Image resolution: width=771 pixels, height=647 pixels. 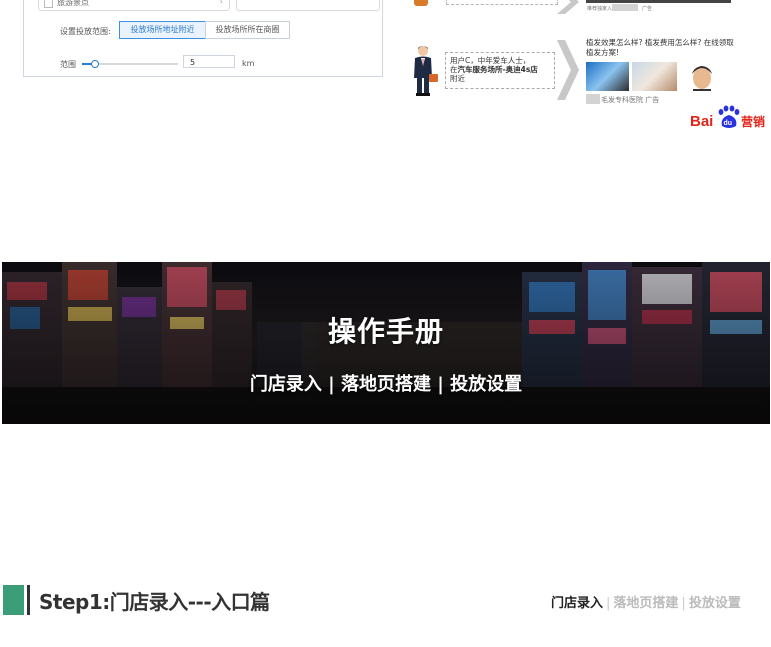 I want to click on step-accent-bar, so click(x=13, y=600).